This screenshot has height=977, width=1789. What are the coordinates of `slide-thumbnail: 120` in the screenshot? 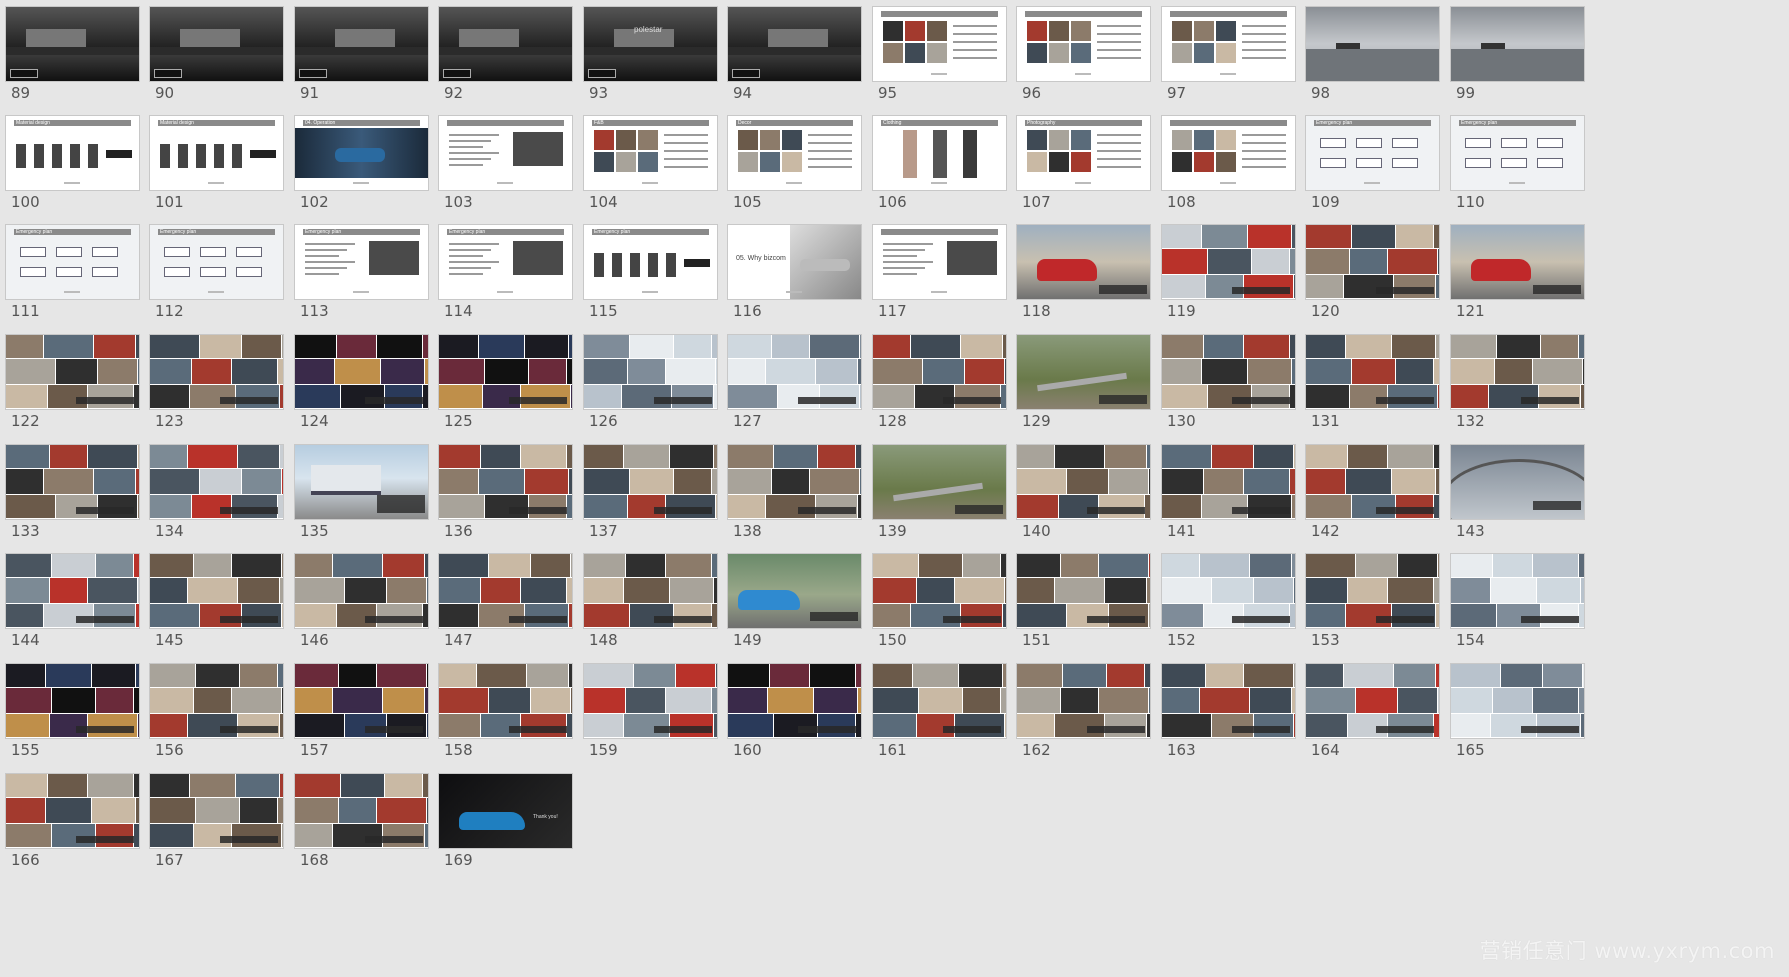 It's located at (1372, 276).